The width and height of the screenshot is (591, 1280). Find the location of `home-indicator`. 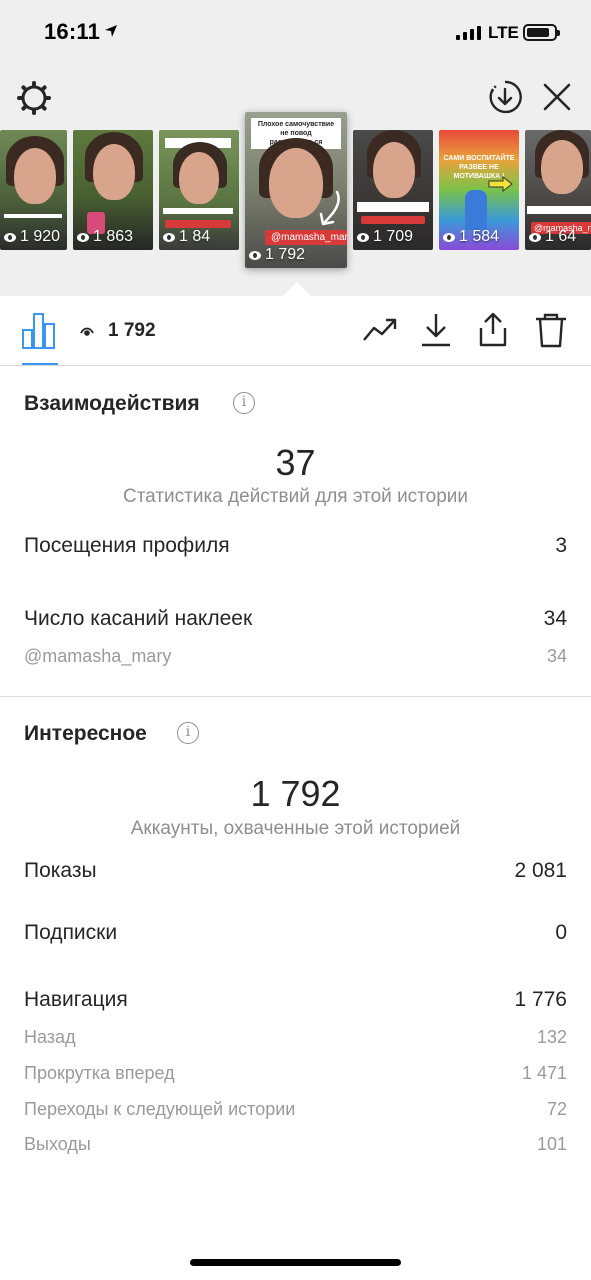

home-indicator is located at coordinates (295, 1262).